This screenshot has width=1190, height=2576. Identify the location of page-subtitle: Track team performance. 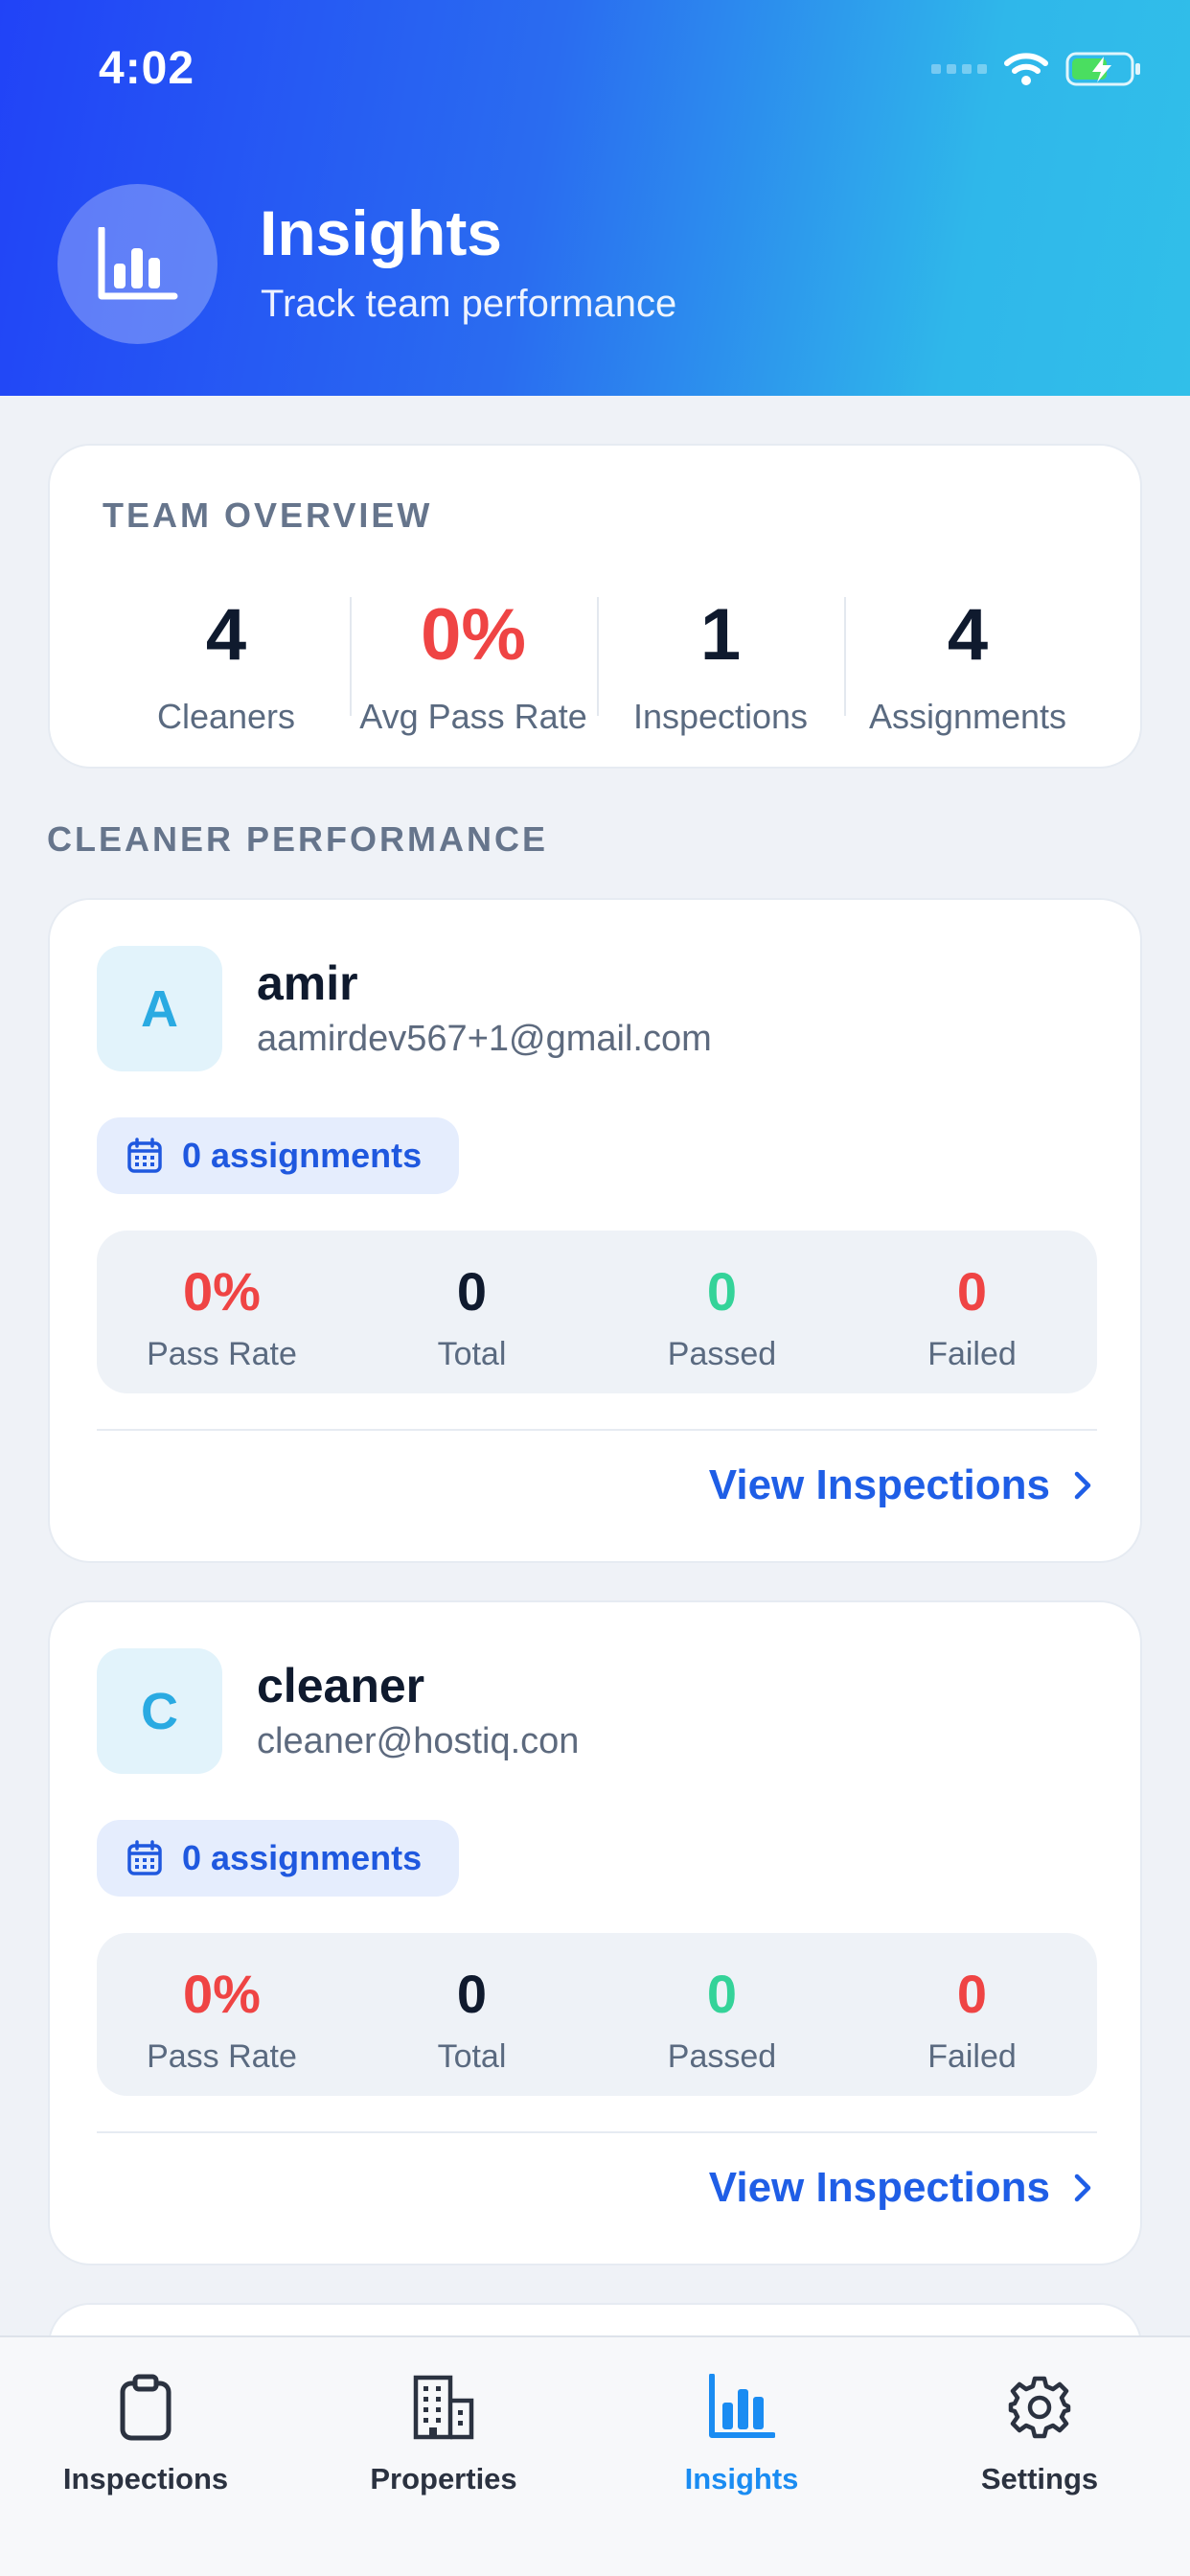
(469, 304).